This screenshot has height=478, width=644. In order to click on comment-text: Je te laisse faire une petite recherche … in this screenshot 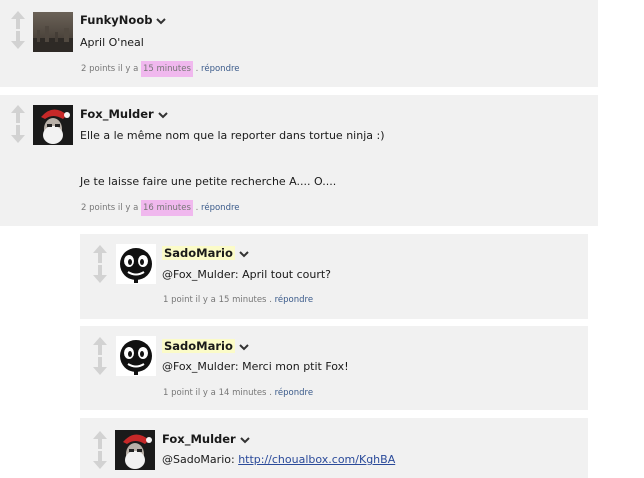, I will do `click(208, 181)`.